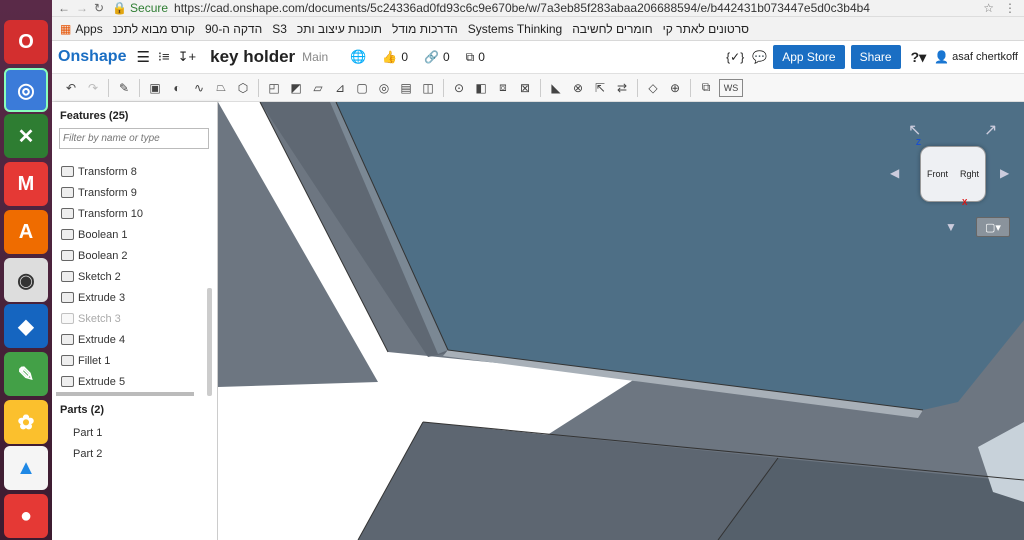 This screenshot has height=540, width=1024. Describe the element at coordinates (993, 227) in the screenshot. I see `view-mode-dropdown: ▢▾` at that location.